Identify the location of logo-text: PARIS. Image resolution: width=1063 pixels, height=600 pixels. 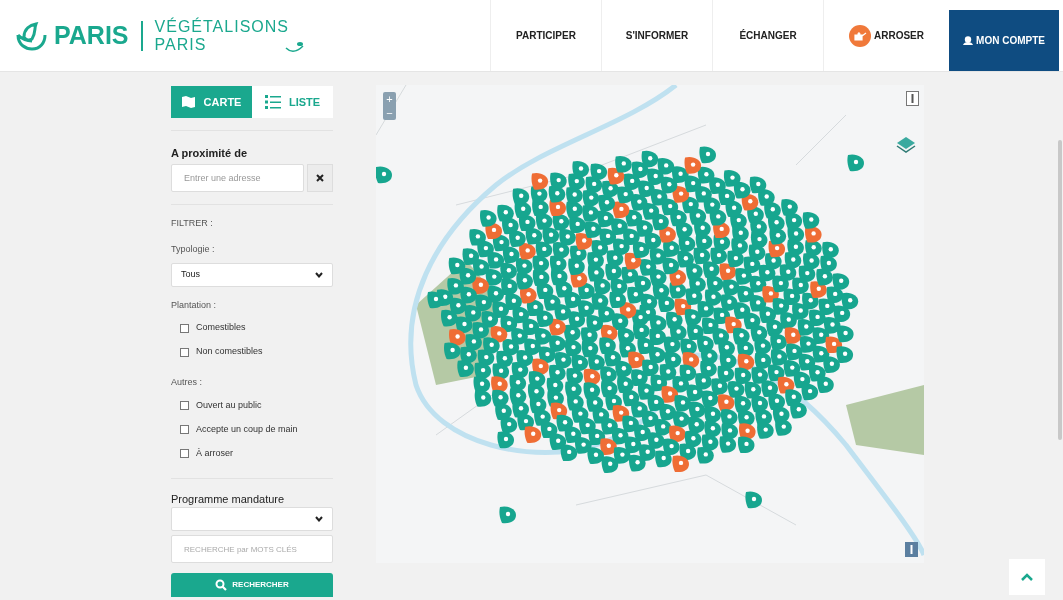
(91, 35).